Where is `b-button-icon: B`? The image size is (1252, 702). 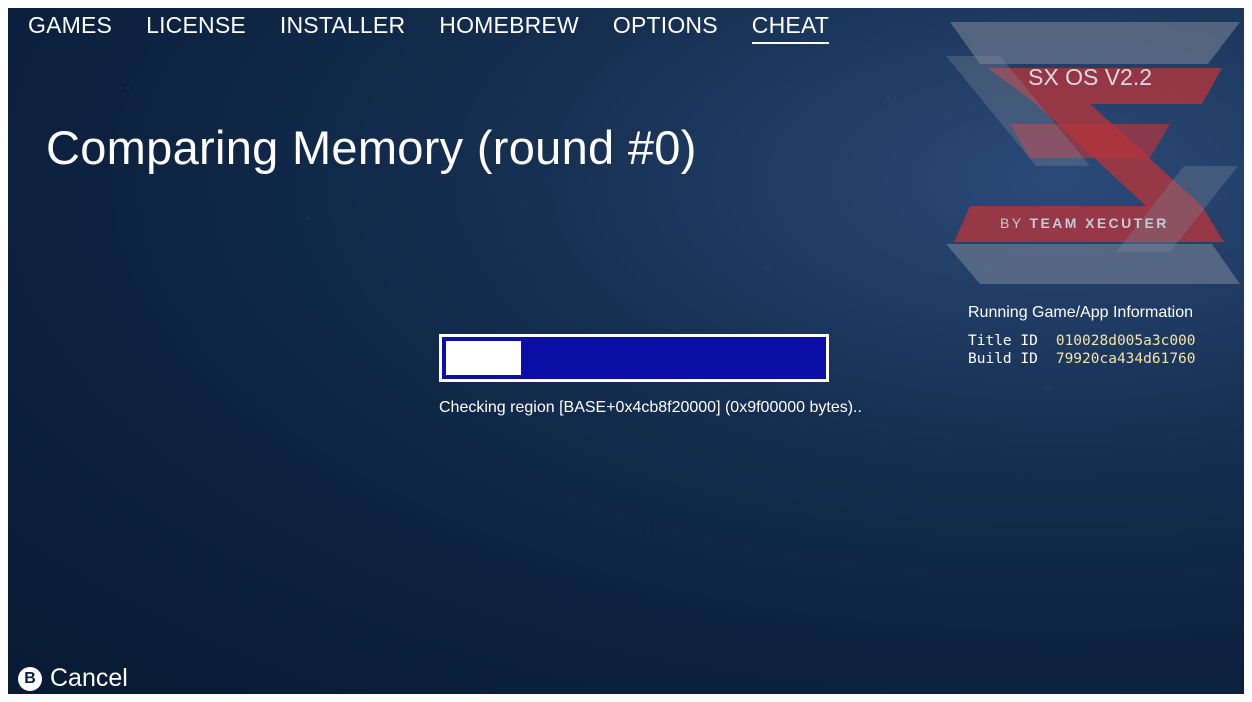 b-button-icon: B is located at coordinates (30, 678).